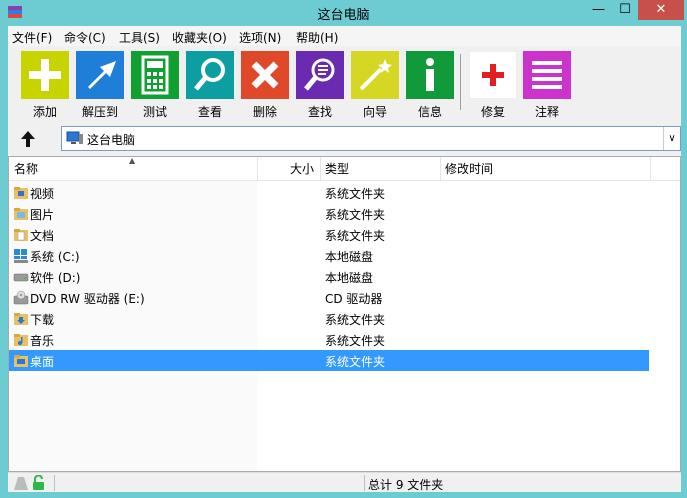  I want to click on drive-icon, so click(21, 276).